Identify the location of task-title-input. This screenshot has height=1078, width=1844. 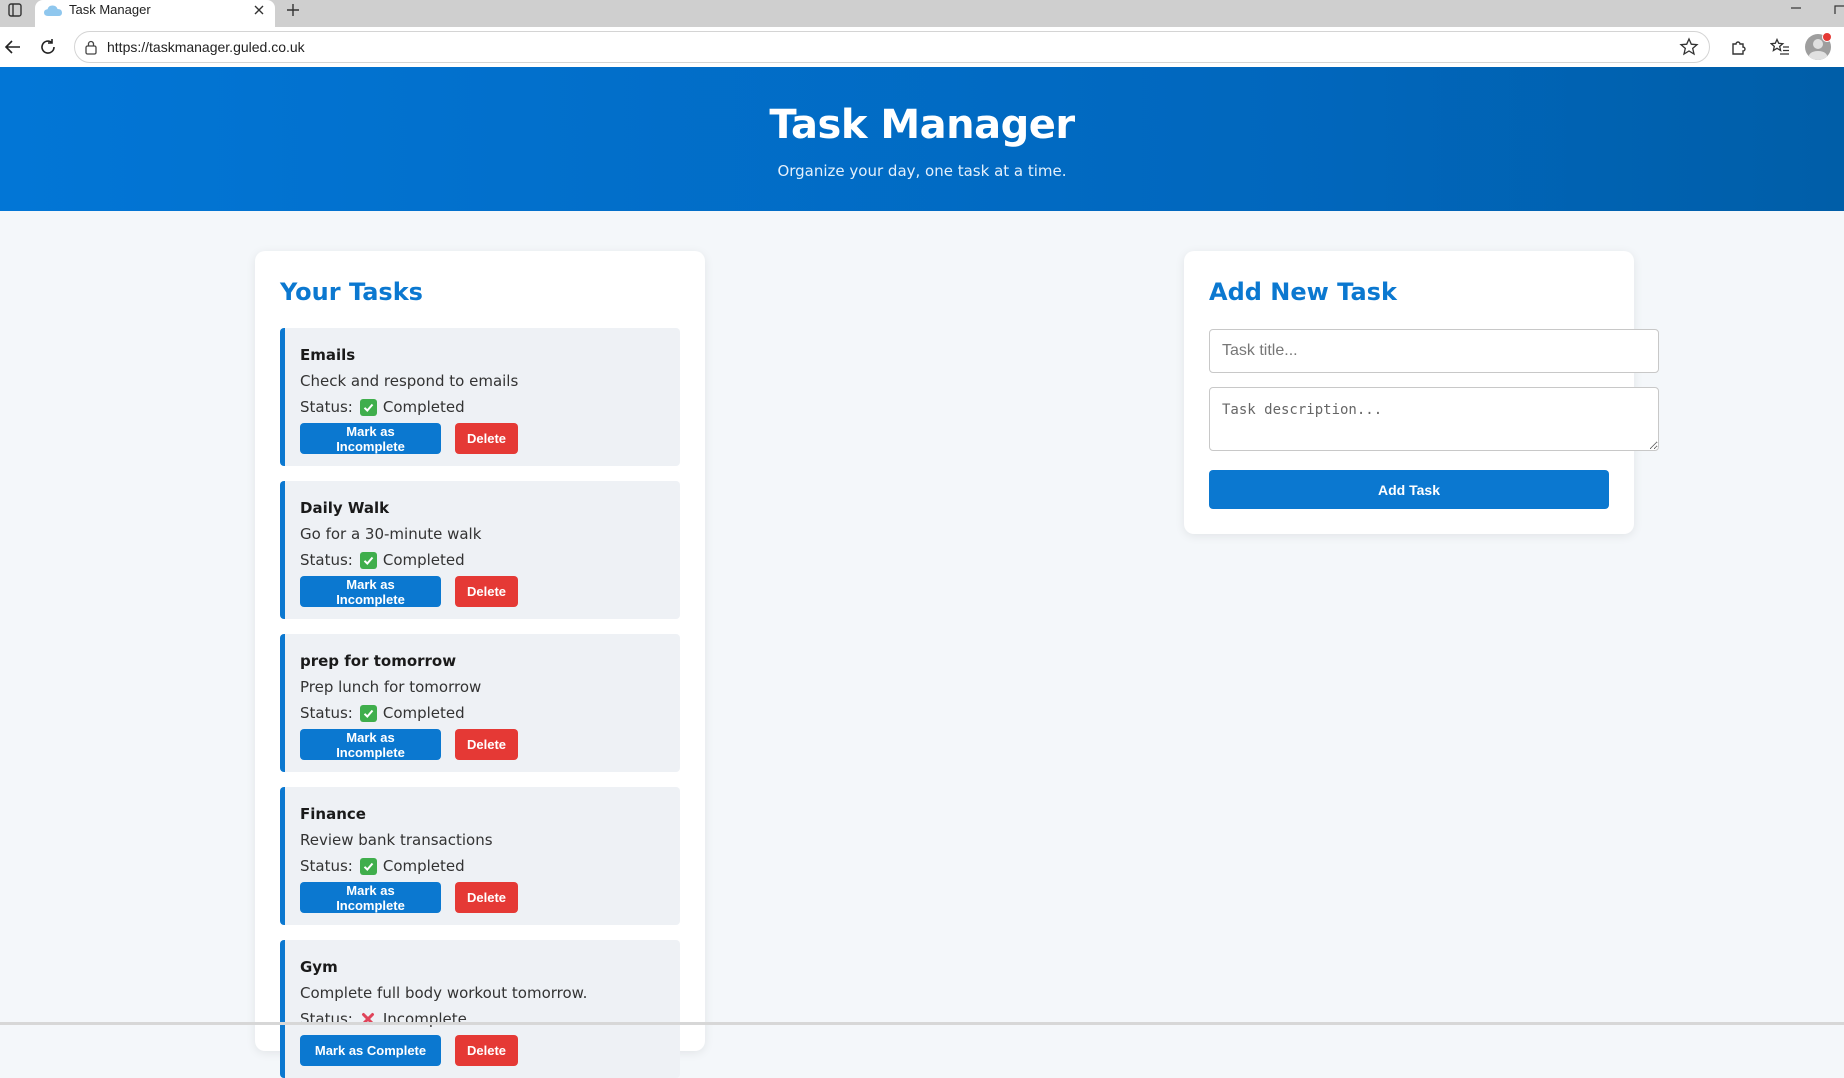
(1434, 351).